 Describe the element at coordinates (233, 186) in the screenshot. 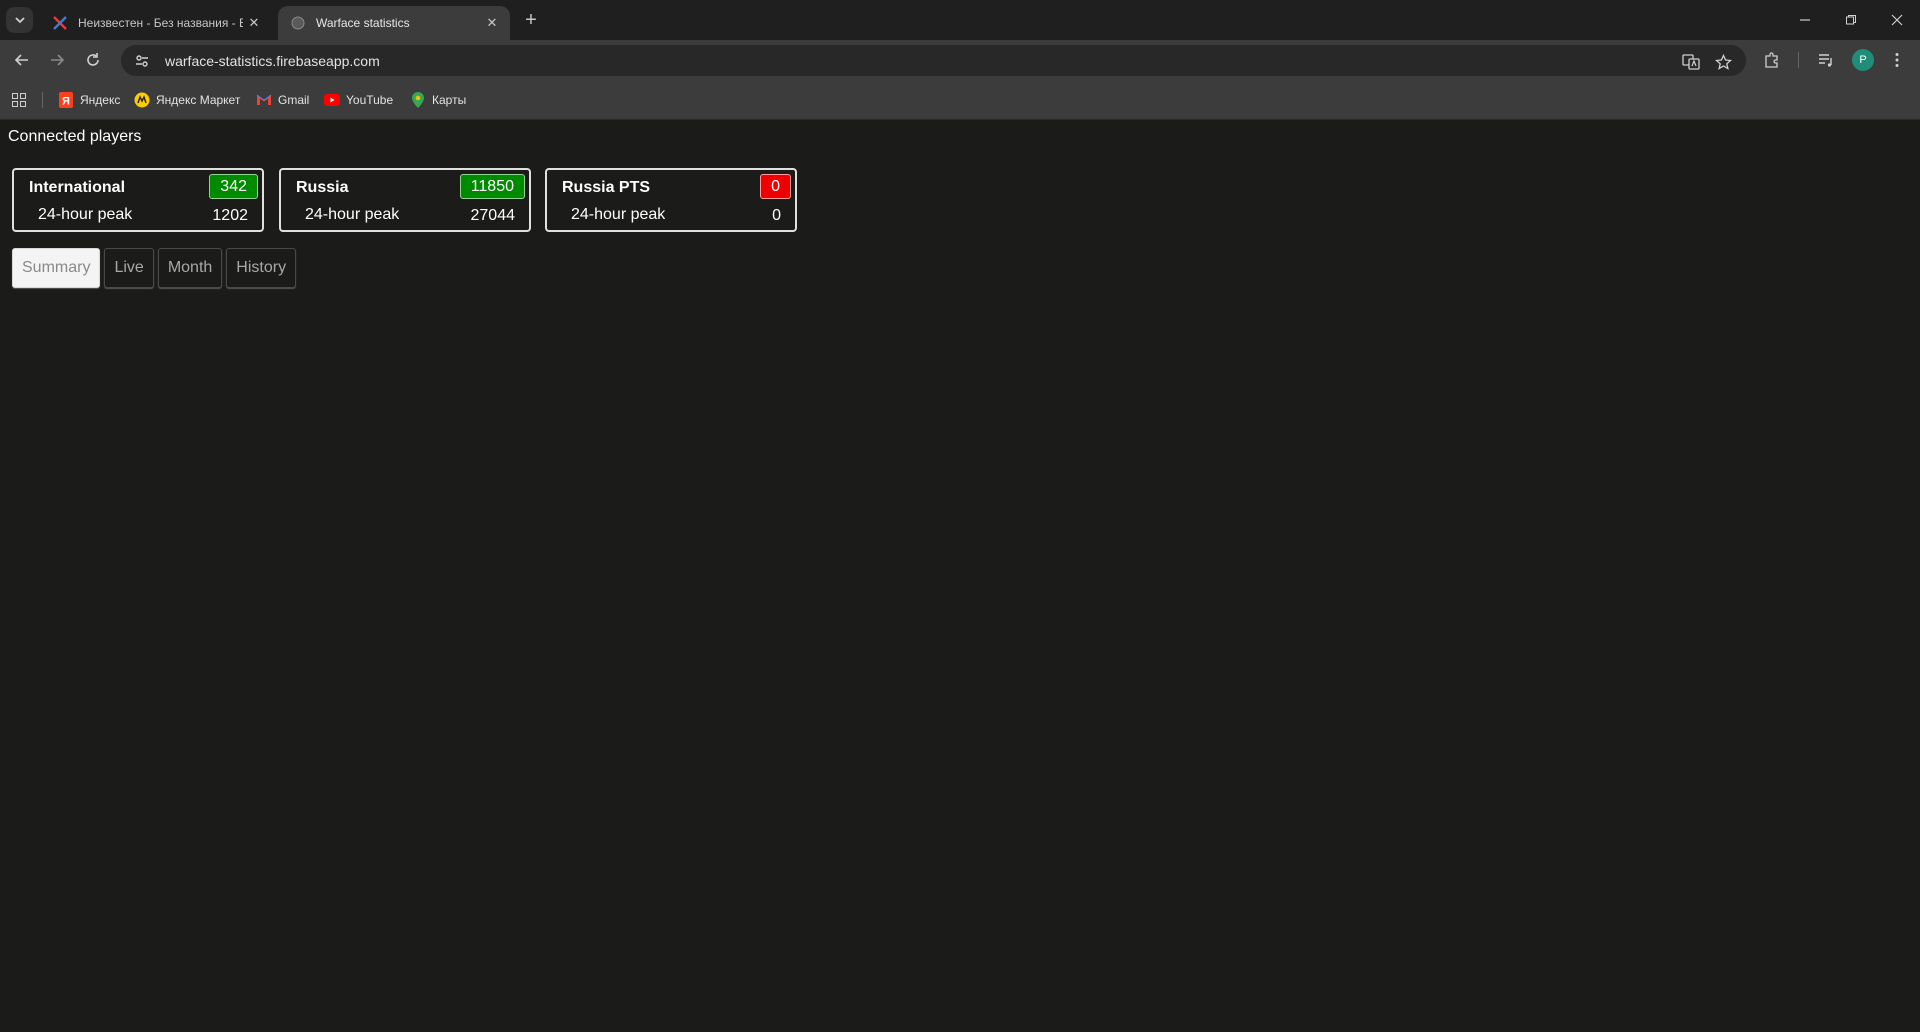

I see `online-count-badge: 342` at that location.